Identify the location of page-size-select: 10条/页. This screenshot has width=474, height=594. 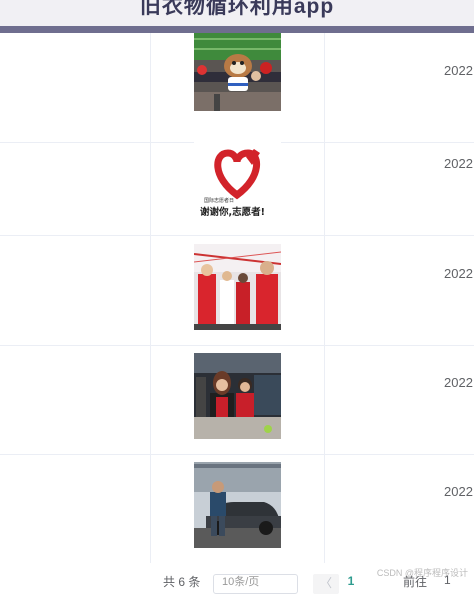
(255, 584).